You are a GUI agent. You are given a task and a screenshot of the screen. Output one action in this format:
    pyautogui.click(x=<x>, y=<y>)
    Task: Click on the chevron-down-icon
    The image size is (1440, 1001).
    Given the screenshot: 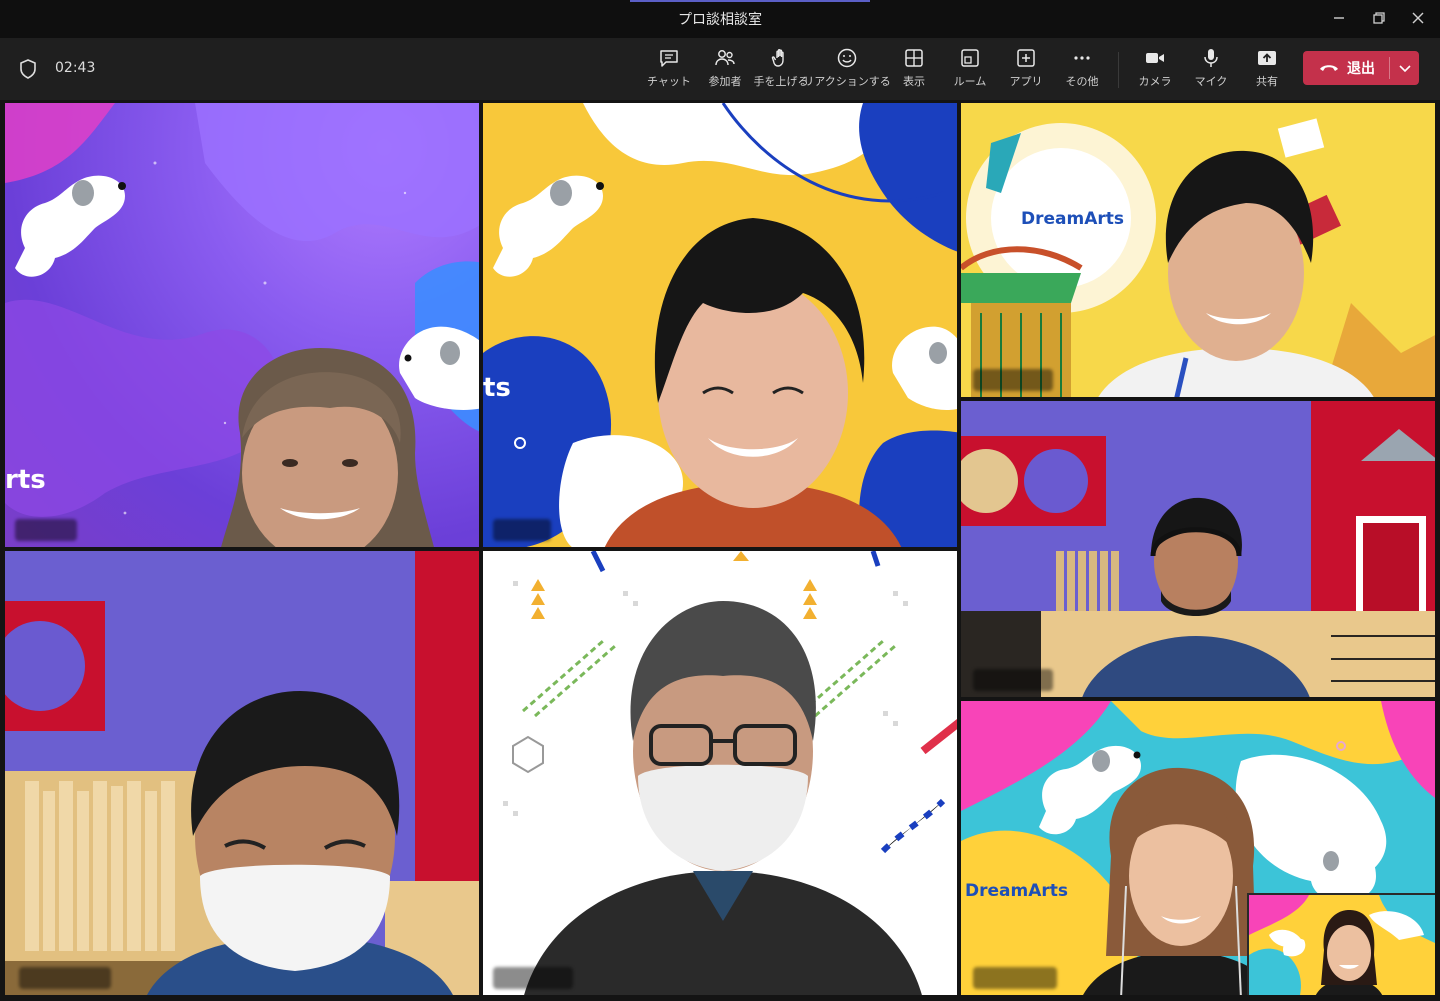 What is the action you would take?
    pyautogui.click(x=1404, y=69)
    